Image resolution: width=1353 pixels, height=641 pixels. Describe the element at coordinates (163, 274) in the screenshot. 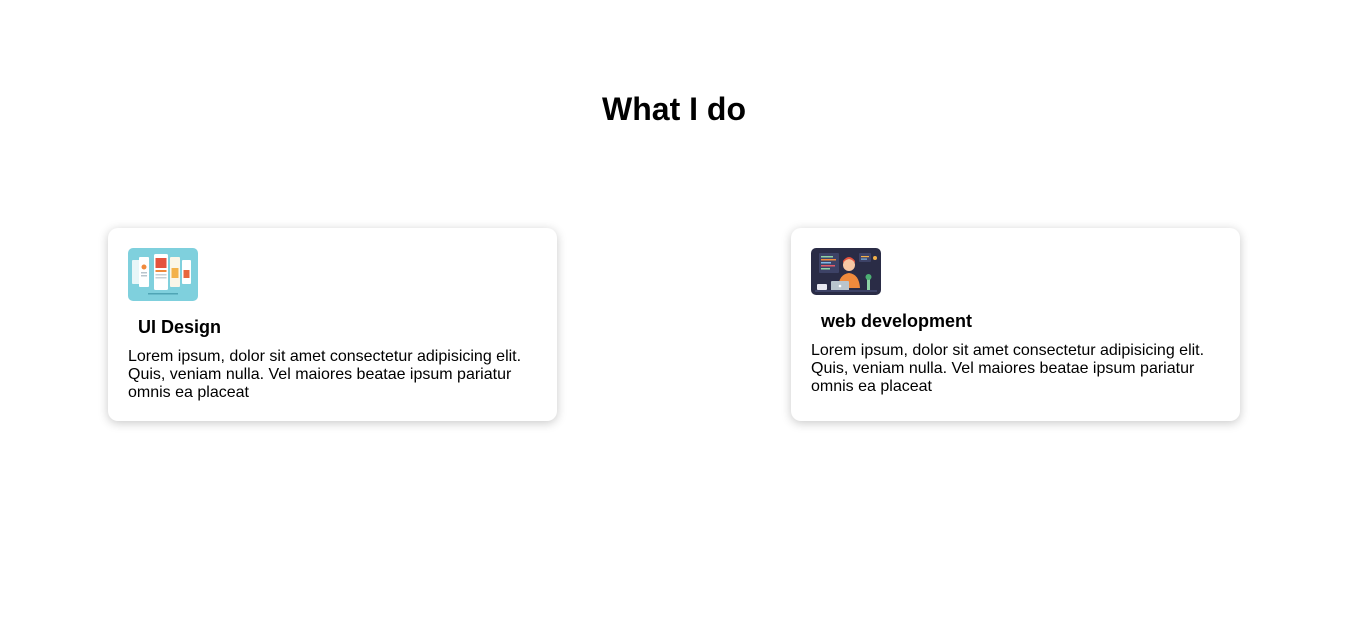

I see `ui-design-image` at that location.